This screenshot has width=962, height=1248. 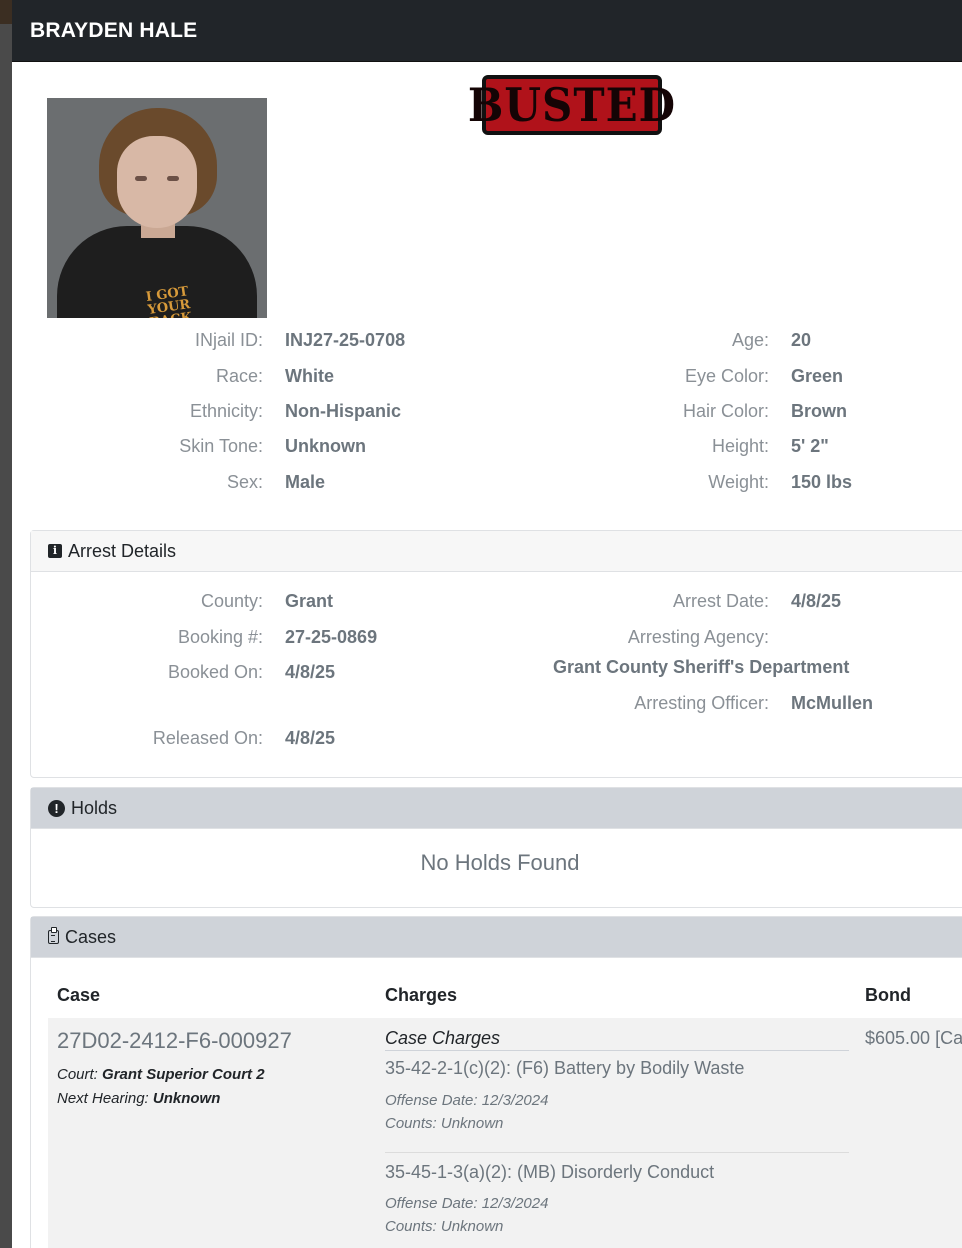 I want to click on height-label: Height:, so click(x=740, y=446).